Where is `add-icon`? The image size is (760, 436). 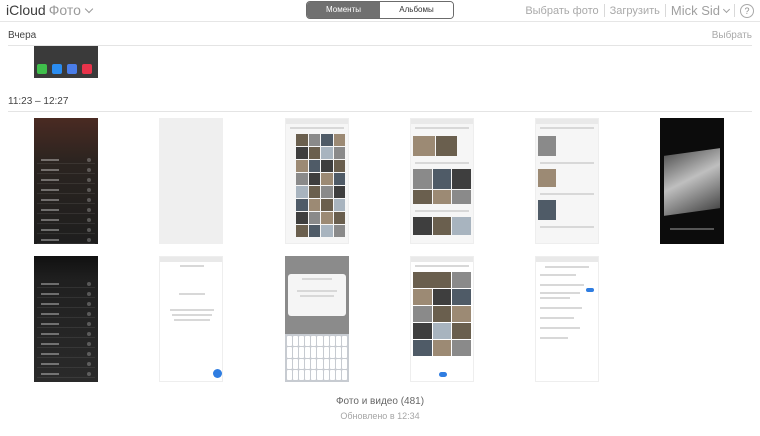
add-icon is located at coordinates (217, 373).